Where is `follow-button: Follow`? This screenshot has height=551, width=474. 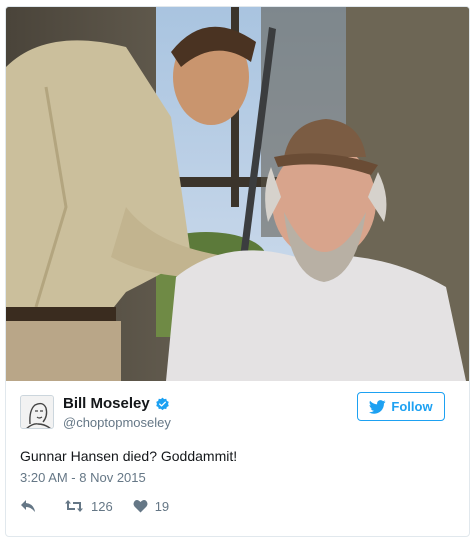 follow-button: Follow is located at coordinates (401, 406).